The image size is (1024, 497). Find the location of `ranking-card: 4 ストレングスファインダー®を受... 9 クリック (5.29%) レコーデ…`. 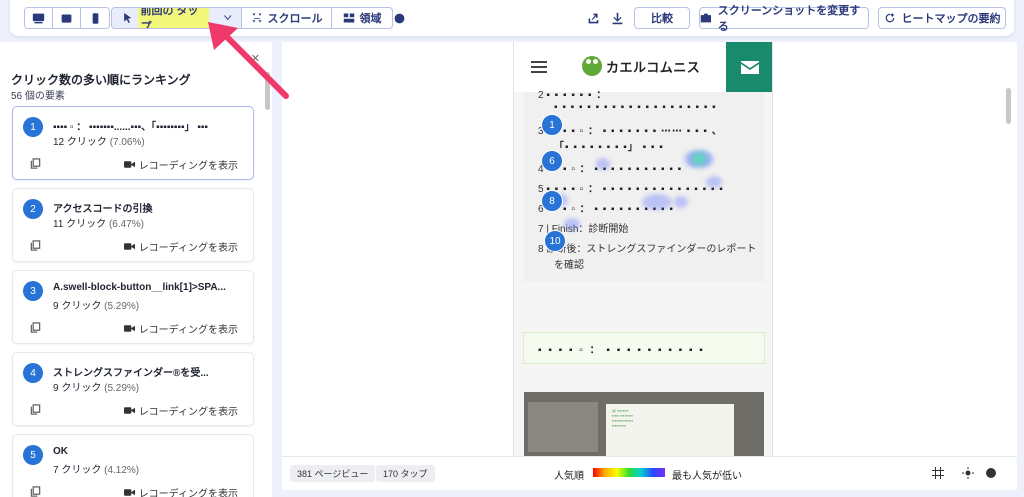

ranking-card: 4 ストレングスファインダー®を受... 9 クリック (5.29%) レコーデ… is located at coordinates (133, 389).